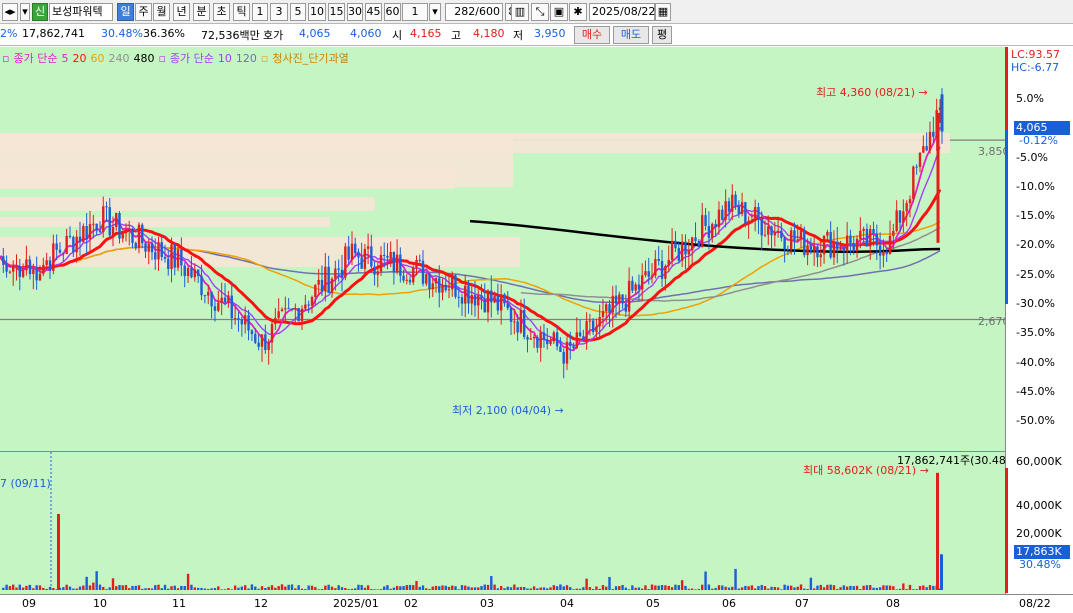 Image resolution: width=1073 pixels, height=613 pixels. What do you see at coordinates (161, 58) in the screenshot?
I see `legend-collapse-icon-2: ▫` at bounding box center [161, 58].